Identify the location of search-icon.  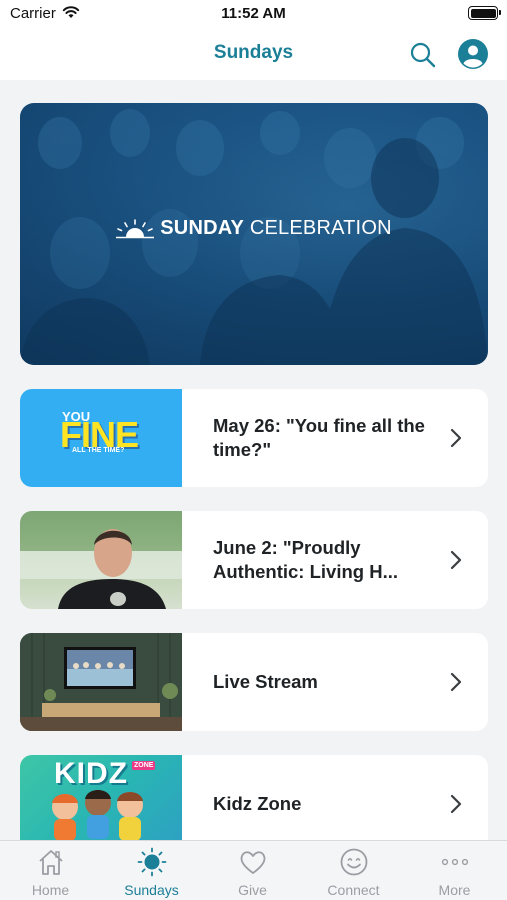
(423, 55).